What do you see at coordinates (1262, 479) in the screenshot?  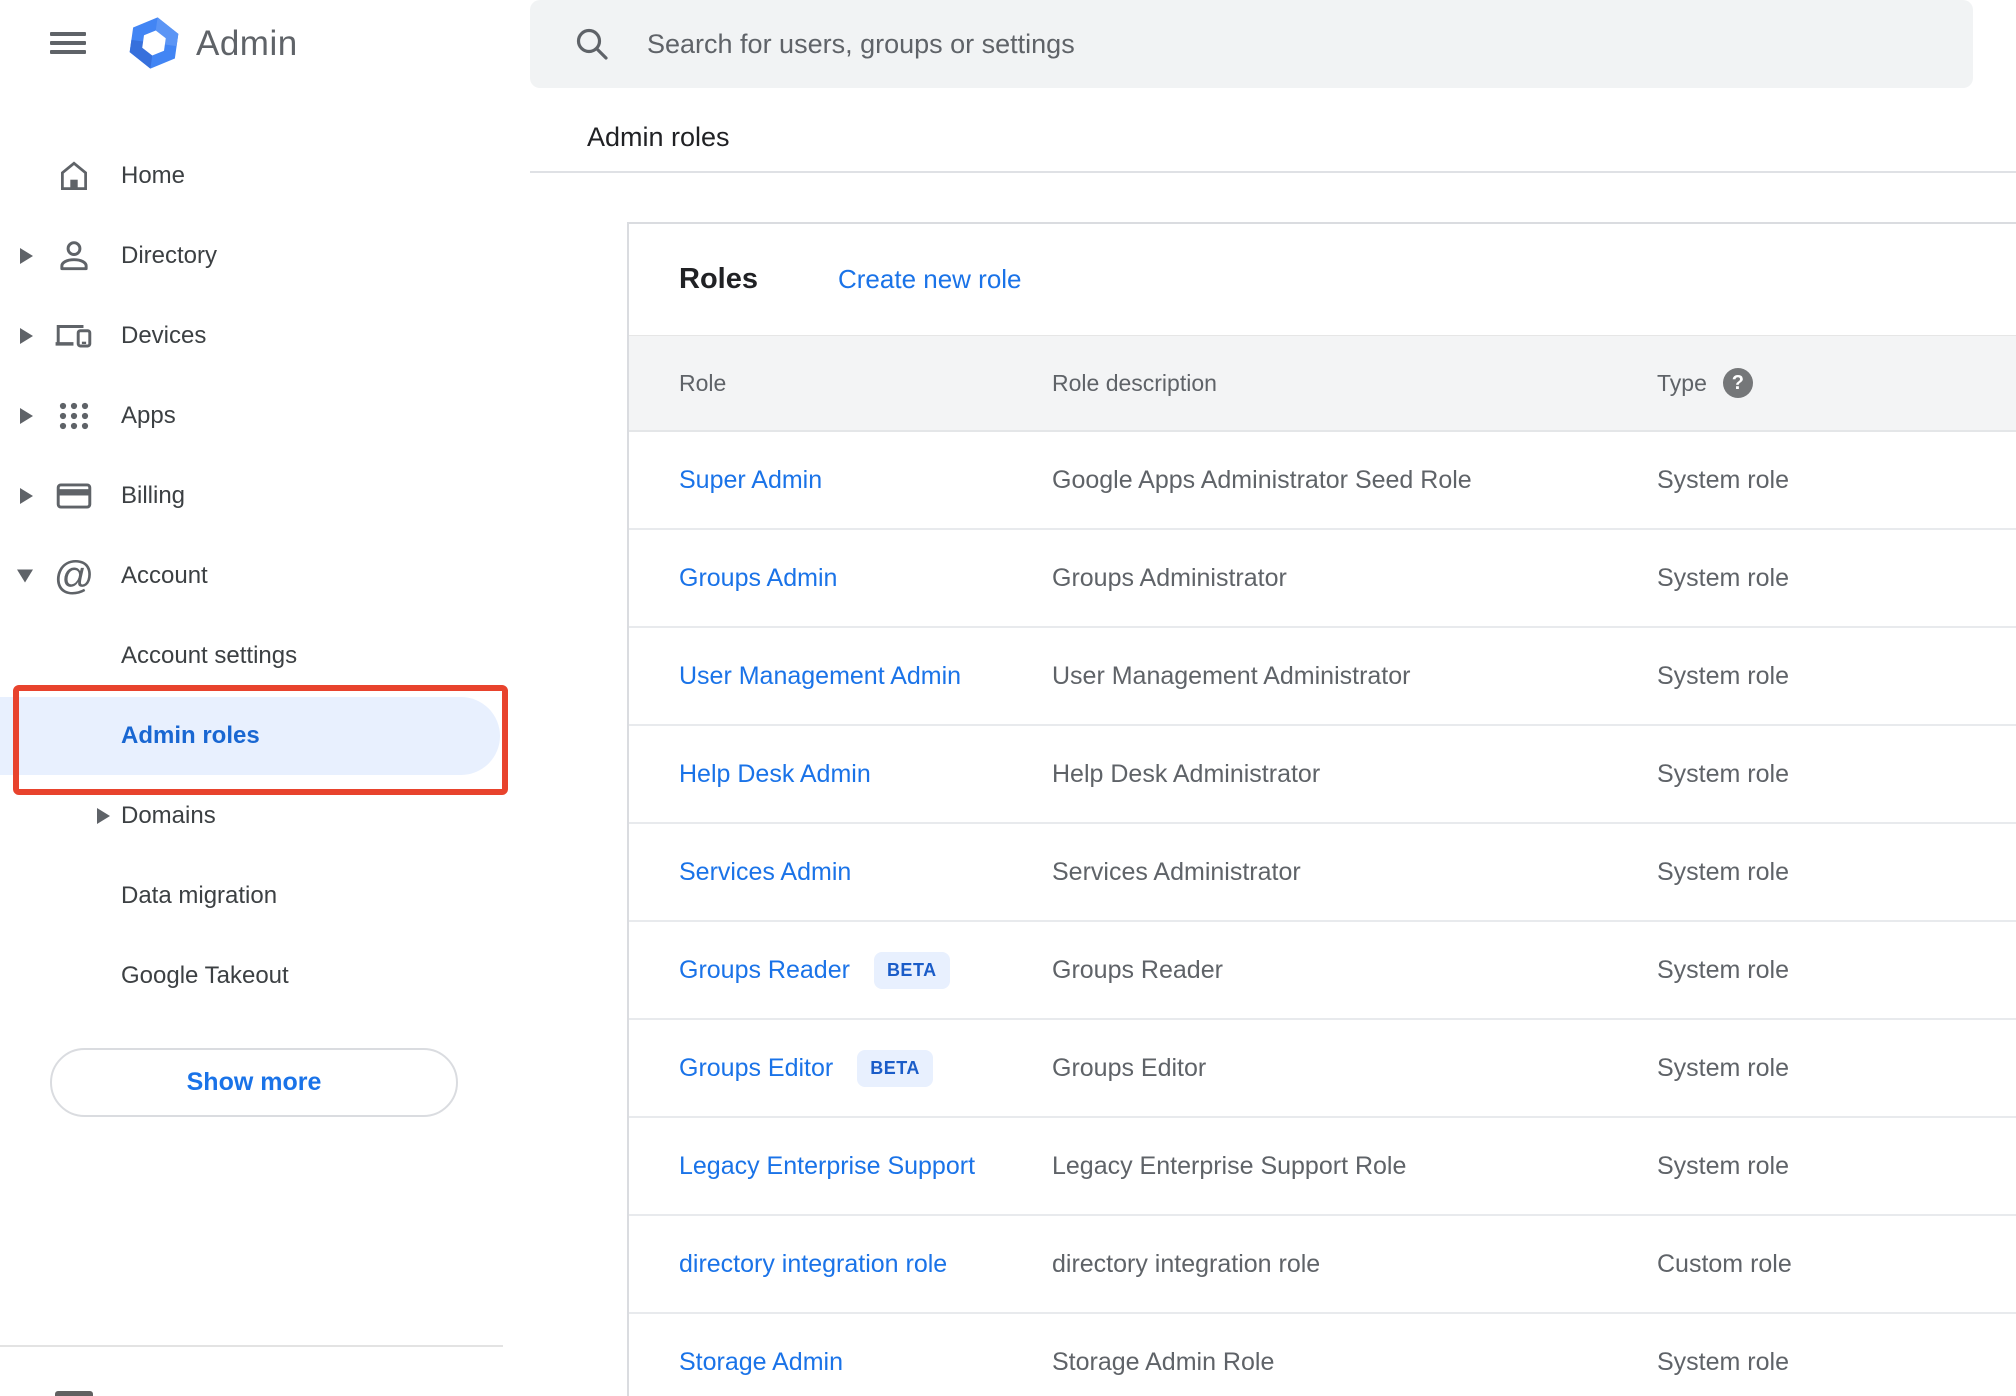 I see `role-description: Google Apps Administrator Seed Role` at bounding box center [1262, 479].